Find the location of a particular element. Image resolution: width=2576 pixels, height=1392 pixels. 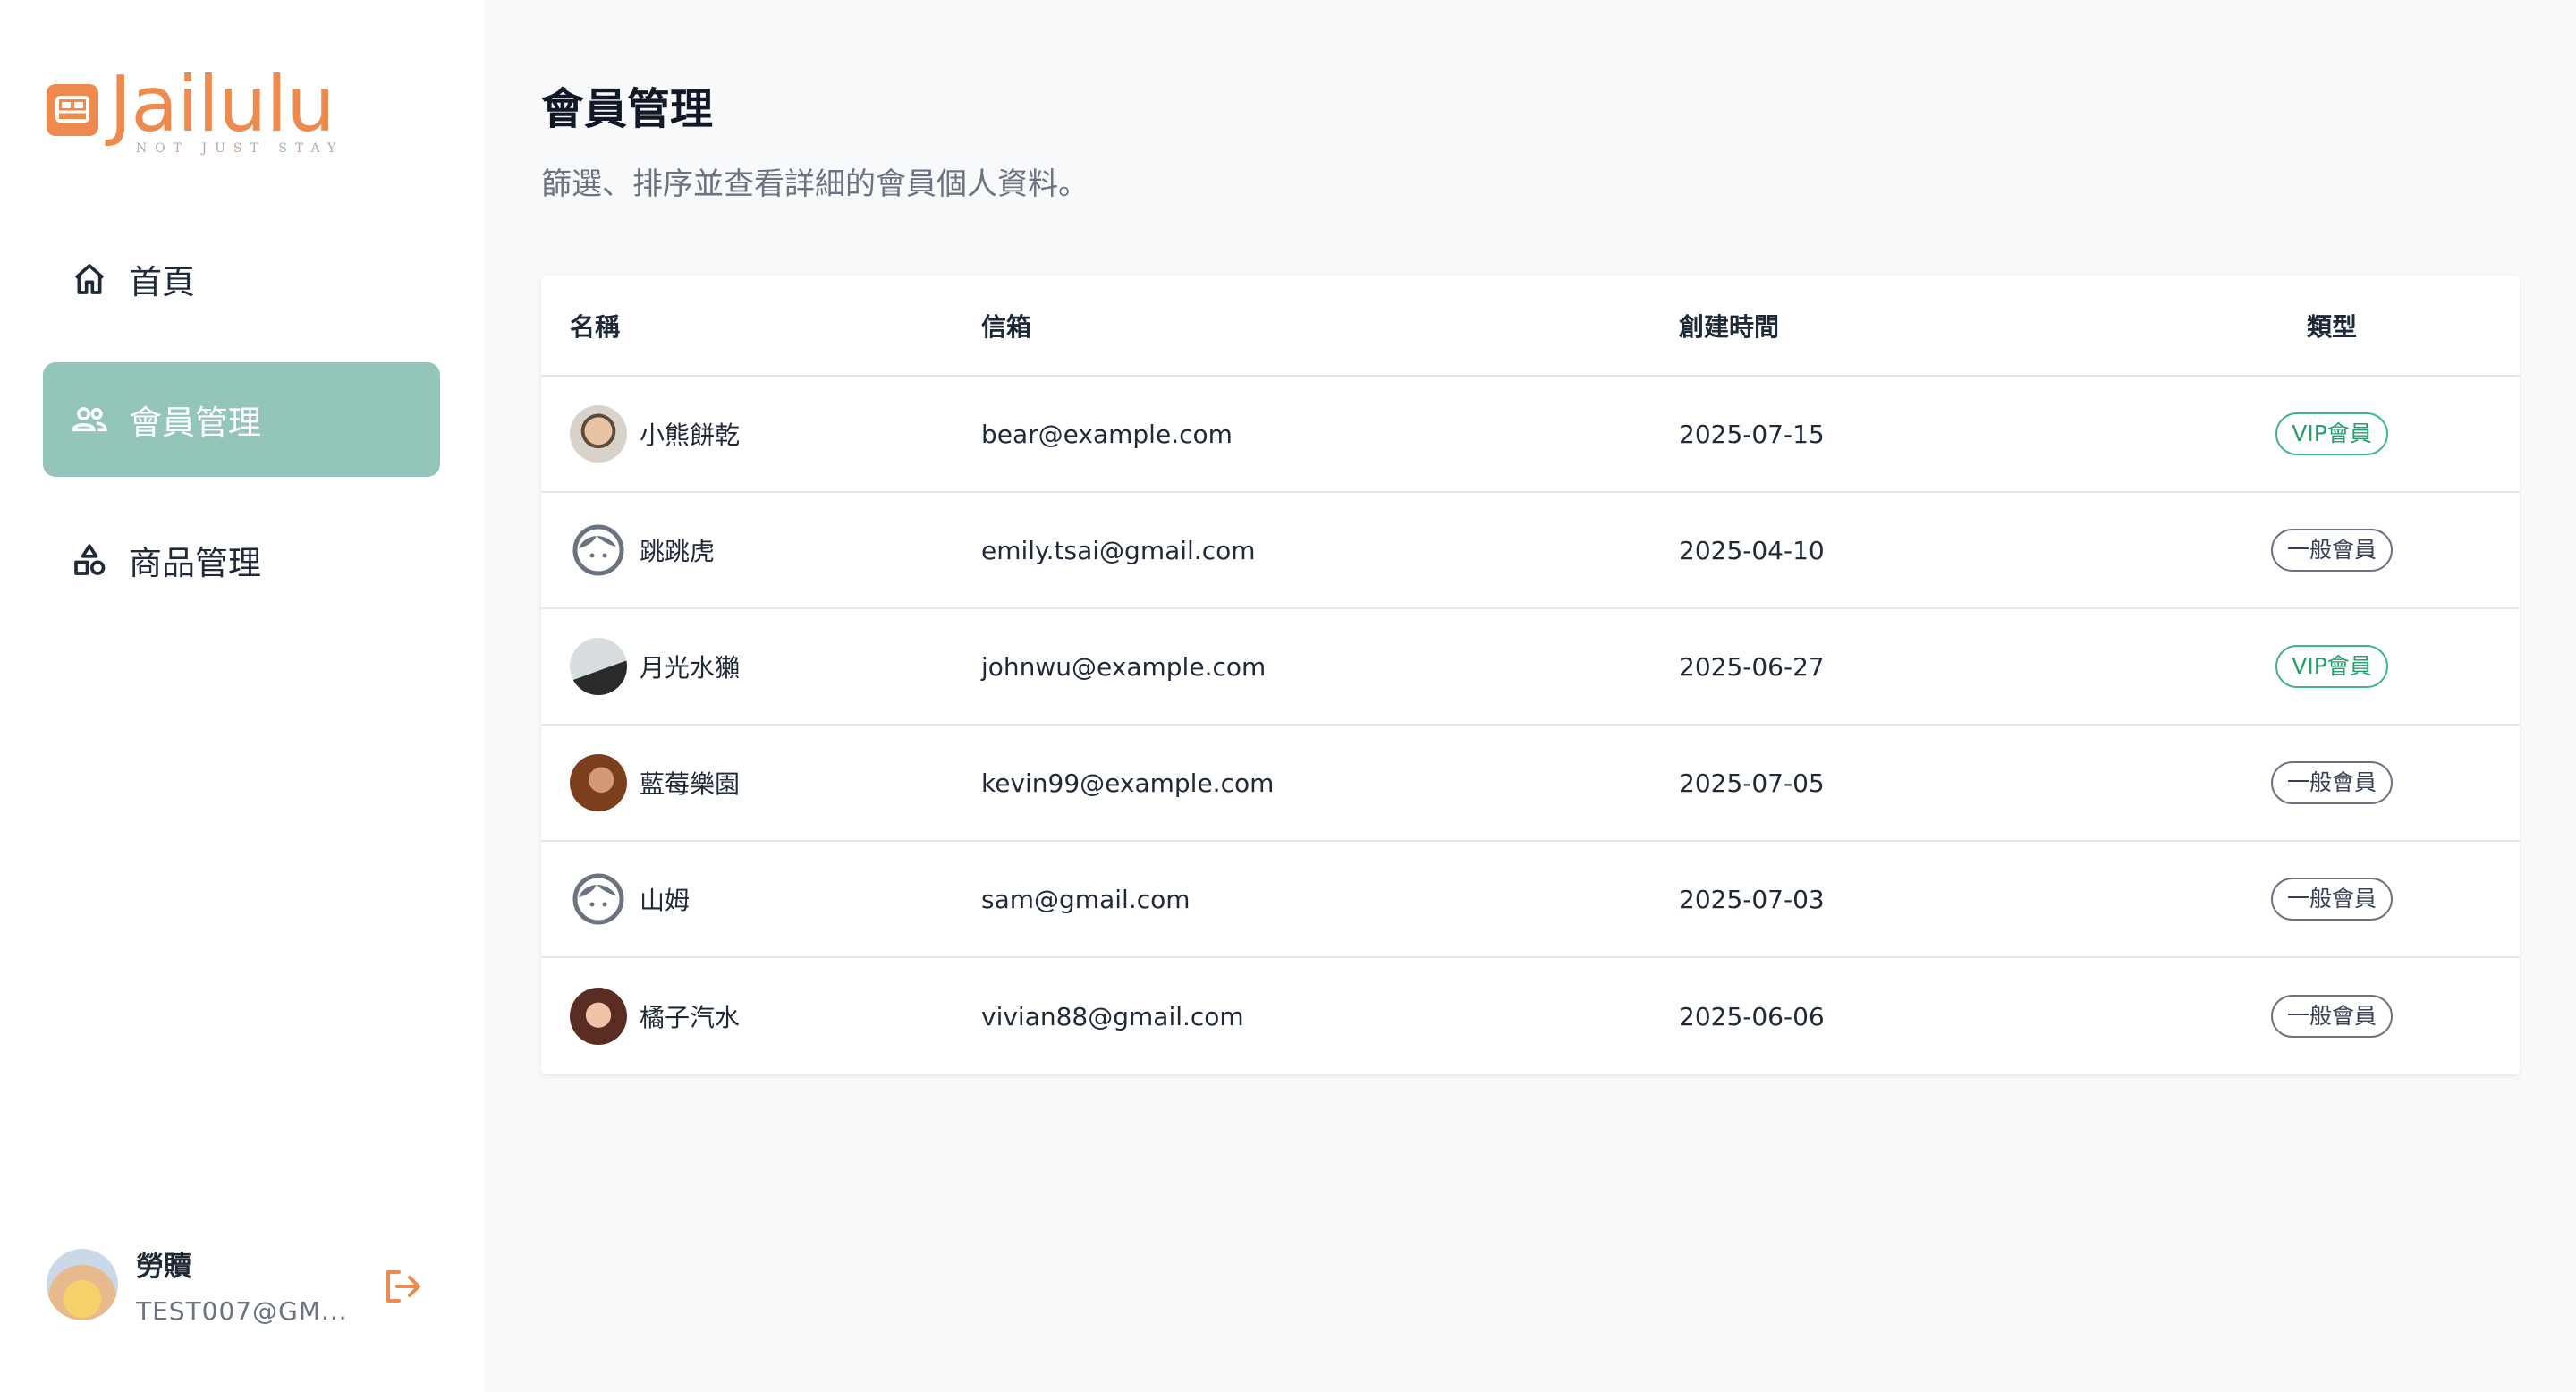

member-name: 橘子汽水 is located at coordinates (690, 1017).